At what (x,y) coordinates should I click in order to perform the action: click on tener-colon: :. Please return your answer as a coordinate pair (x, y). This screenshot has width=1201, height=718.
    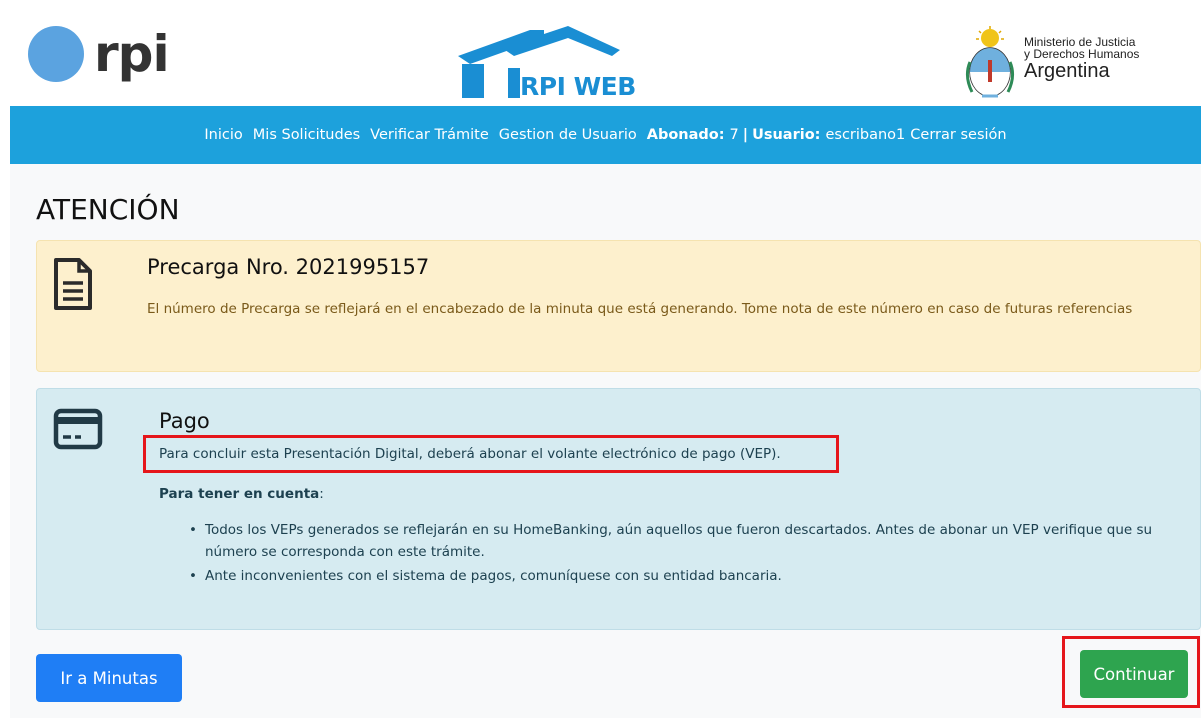
    Looking at the image, I should click on (321, 494).